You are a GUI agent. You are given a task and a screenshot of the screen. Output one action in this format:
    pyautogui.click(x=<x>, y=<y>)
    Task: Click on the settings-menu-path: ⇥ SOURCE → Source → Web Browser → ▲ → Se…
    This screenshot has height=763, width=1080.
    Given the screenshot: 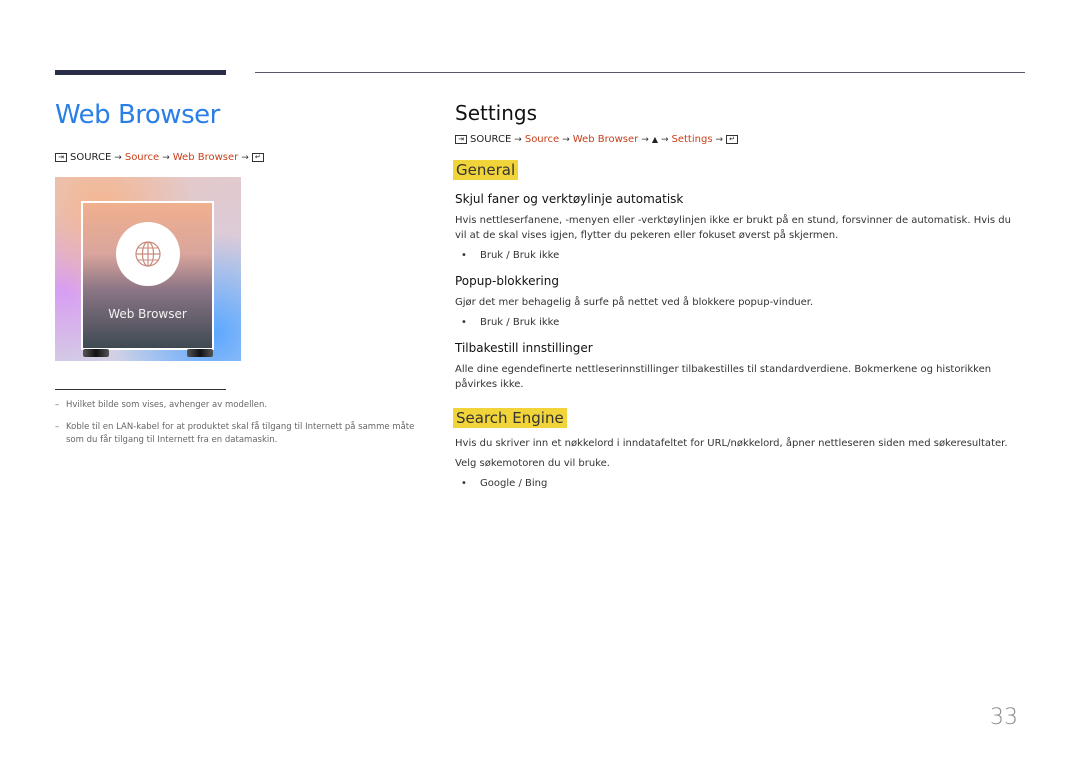 What is the action you would take?
    pyautogui.click(x=740, y=139)
    